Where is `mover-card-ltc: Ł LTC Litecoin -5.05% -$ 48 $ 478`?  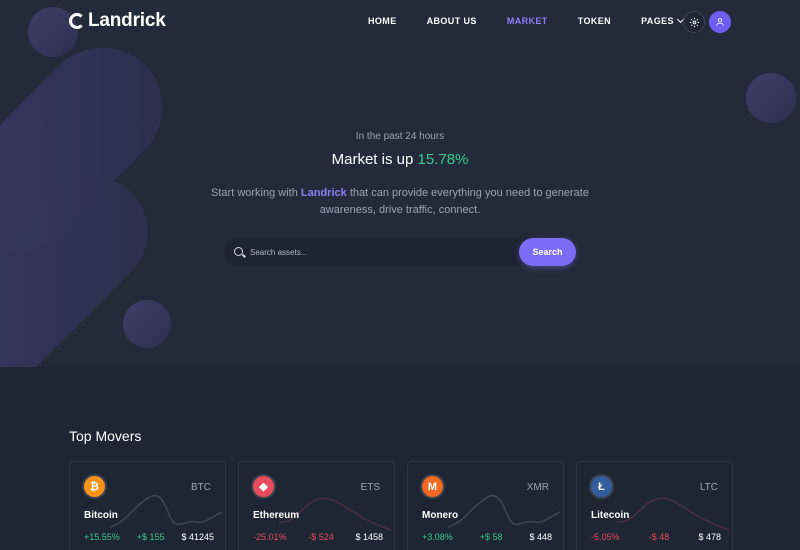
mover-card-ltc: Ł LTC Litecoin -5.05% -$ 48 $ 478 is located at coordinates (654, 505).